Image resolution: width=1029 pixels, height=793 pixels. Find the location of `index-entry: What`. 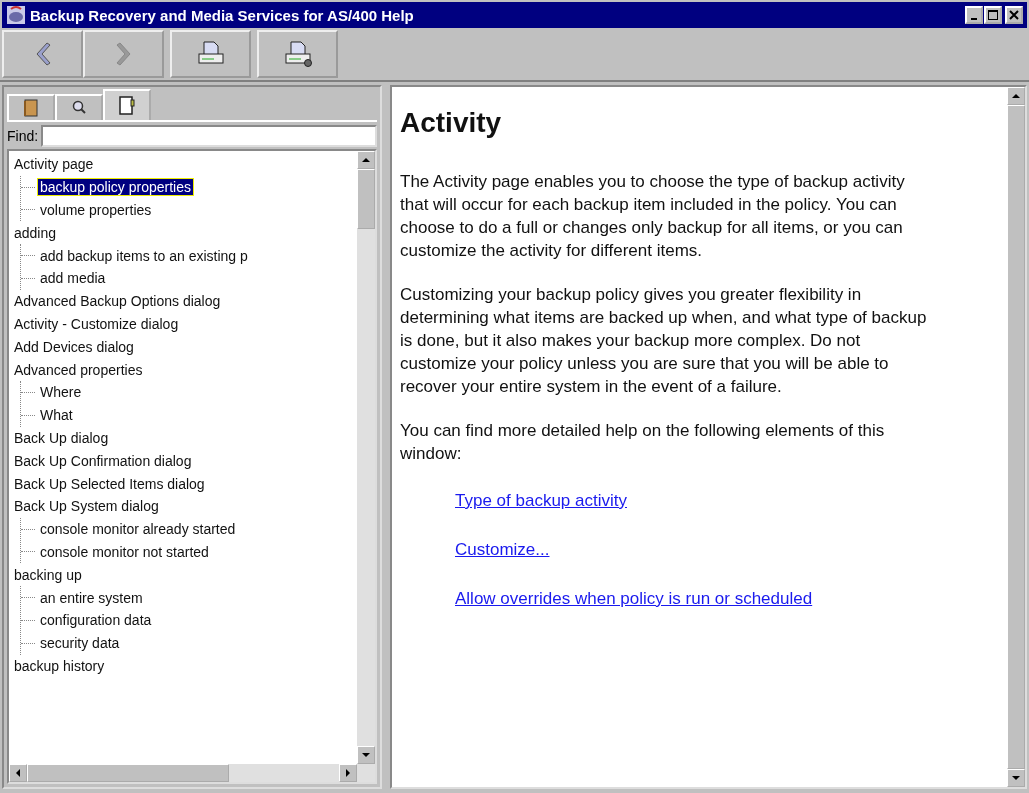

index-entry: What is located at coordinates (56, 415).